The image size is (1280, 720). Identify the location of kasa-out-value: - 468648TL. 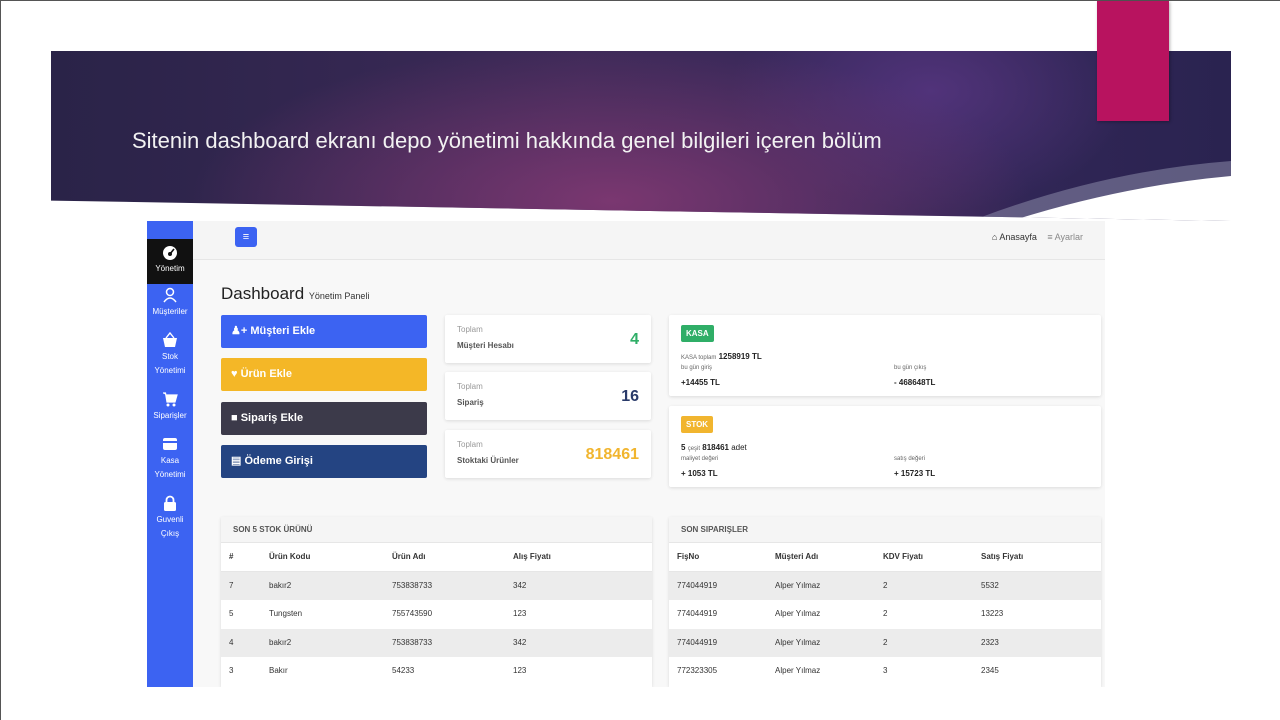
(915, 382).